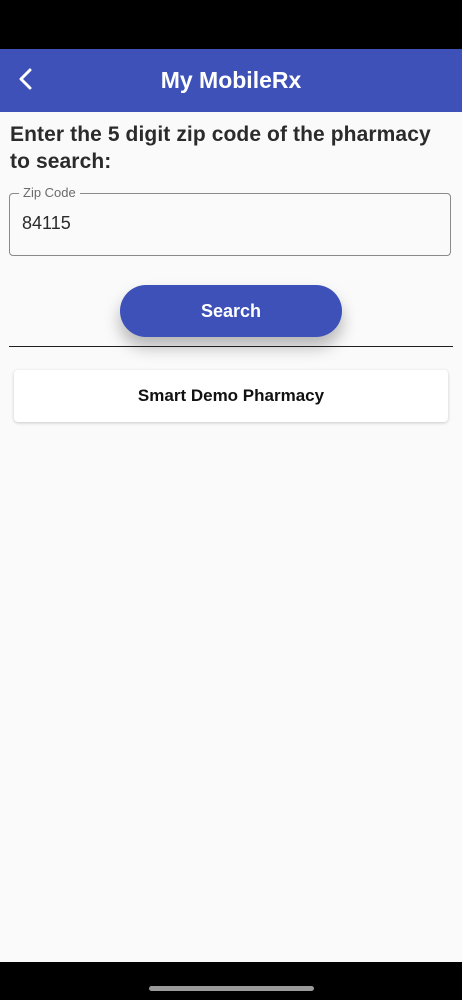 The image size is (462, 1000). What do you see at coordinates (231, 311) in the screenshot?
I see `search-button: Search` at bounding box center [231, 311].